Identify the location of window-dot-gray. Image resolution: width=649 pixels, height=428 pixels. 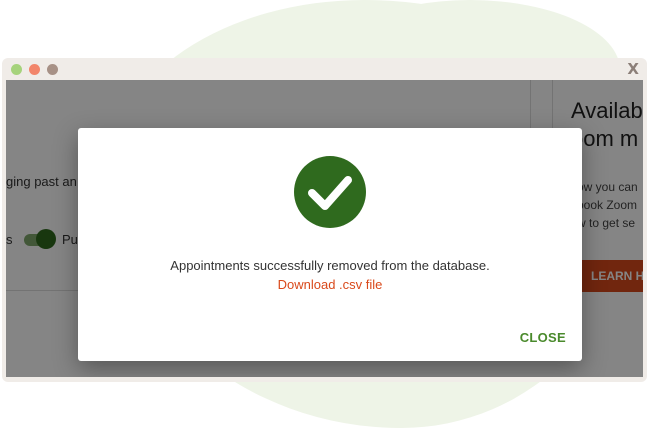
(52, 69).